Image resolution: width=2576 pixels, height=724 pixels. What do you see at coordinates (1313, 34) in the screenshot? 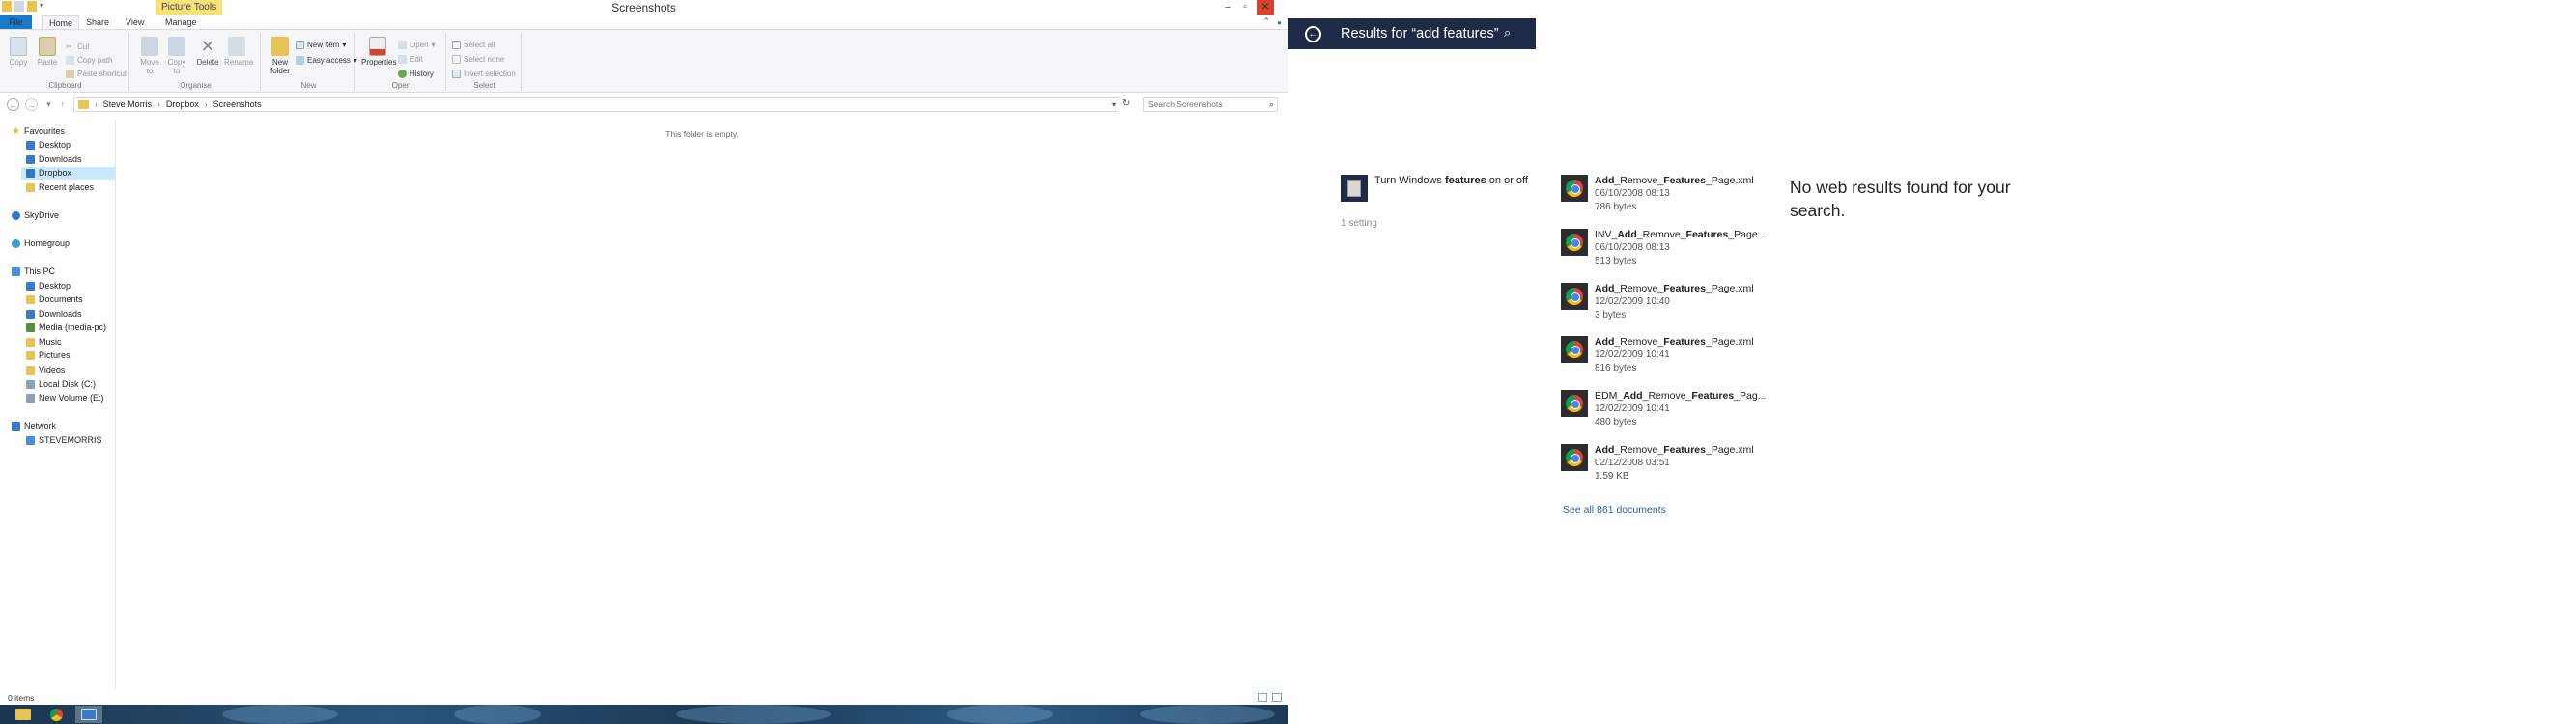
I see `back-arrow-icon: ←` at bounding box center [1313, 34].